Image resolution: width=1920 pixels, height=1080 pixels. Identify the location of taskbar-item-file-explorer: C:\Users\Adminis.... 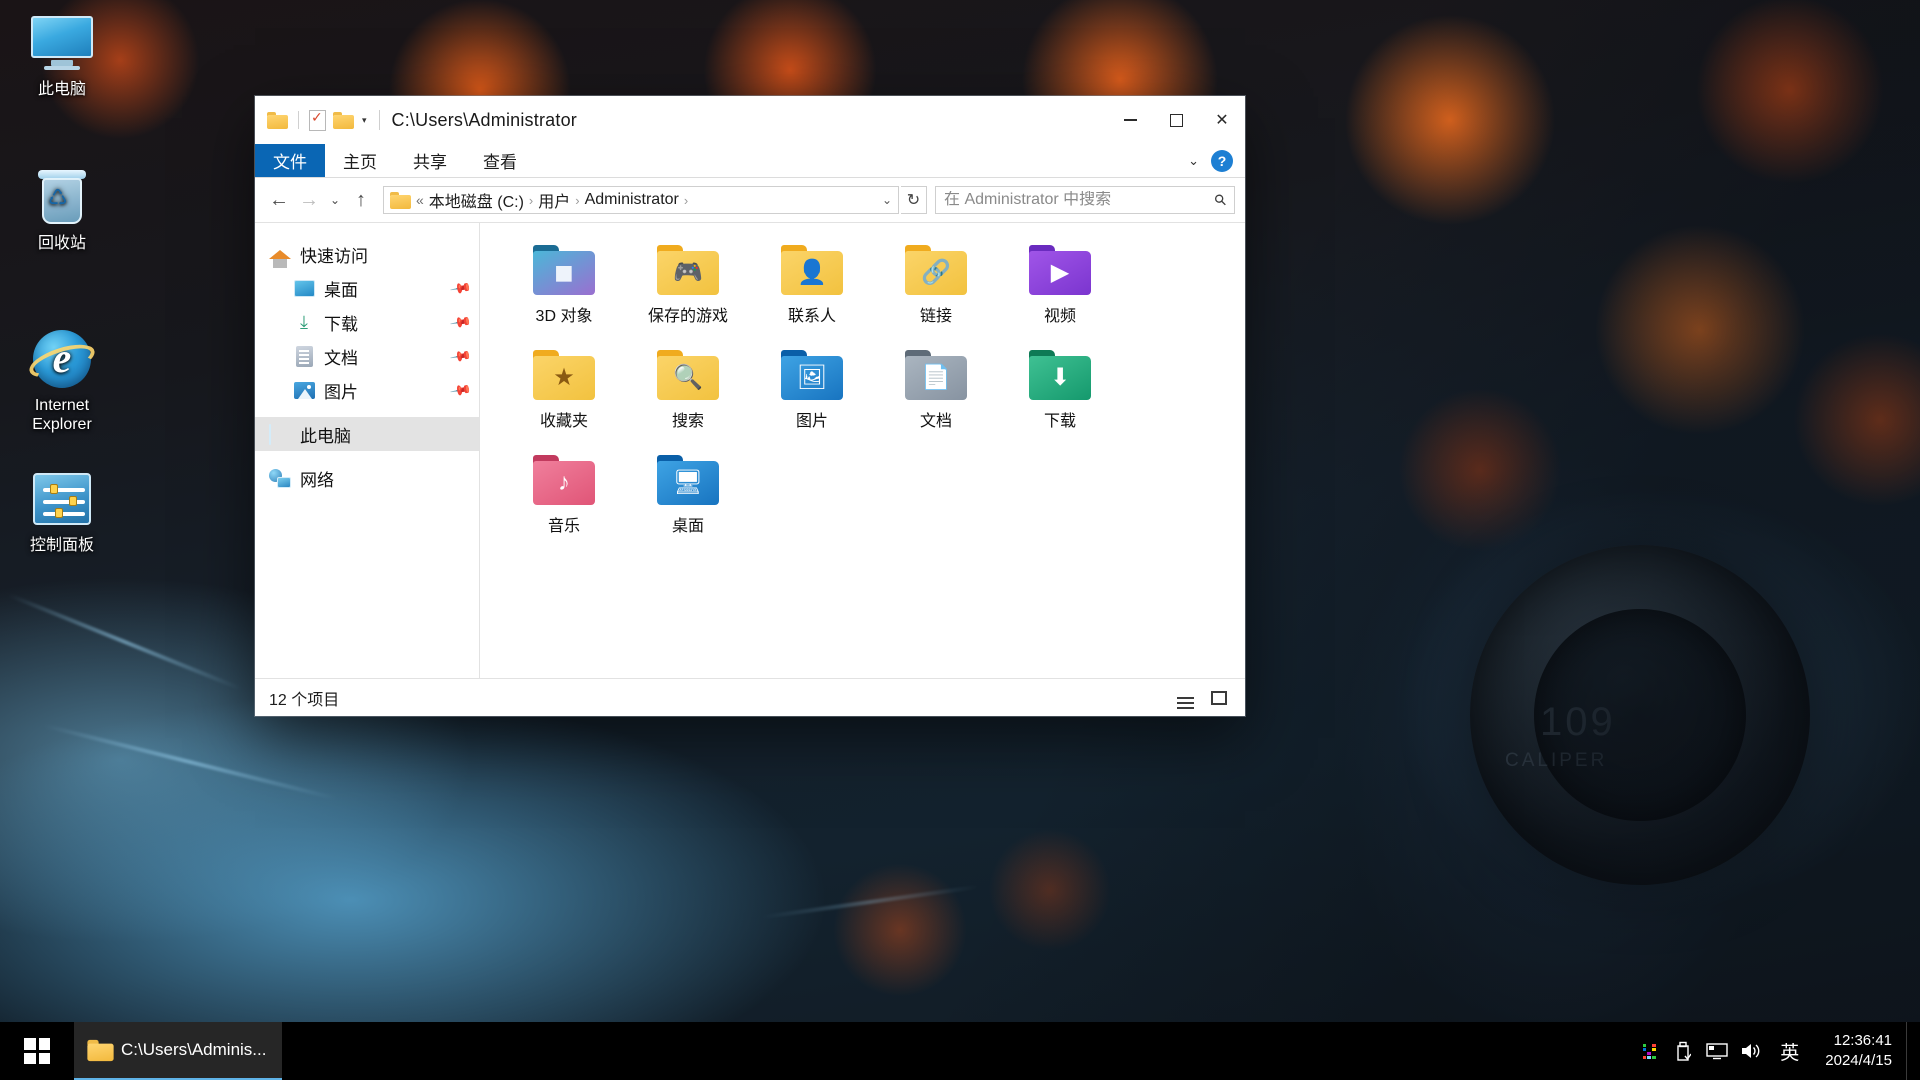
(178, 1051).